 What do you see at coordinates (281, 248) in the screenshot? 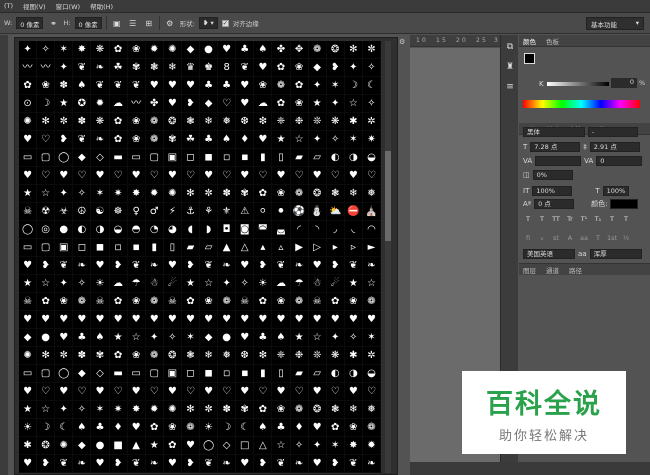
I see `shape-preset: ▵` at bounding box center [281, 248].